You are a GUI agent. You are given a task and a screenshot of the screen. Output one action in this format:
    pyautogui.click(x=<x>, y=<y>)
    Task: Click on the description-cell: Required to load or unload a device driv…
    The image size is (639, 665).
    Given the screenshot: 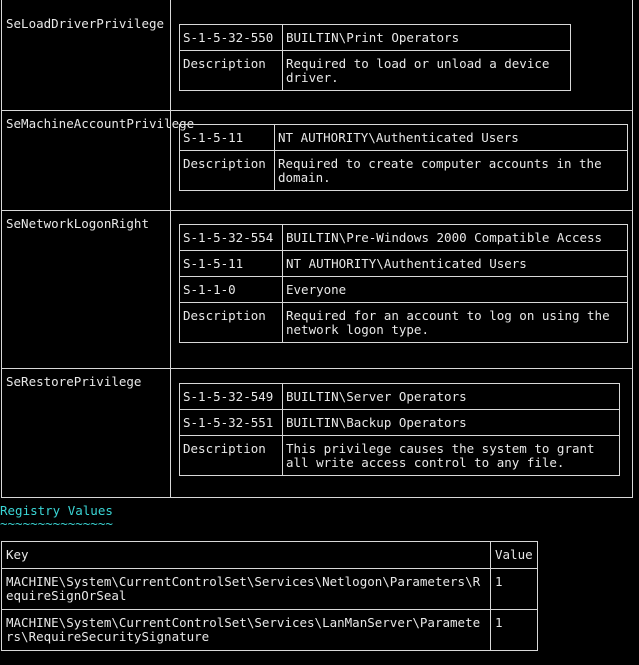 What is the action you would take?
    pyautogui.click(x=426, y=70)
    